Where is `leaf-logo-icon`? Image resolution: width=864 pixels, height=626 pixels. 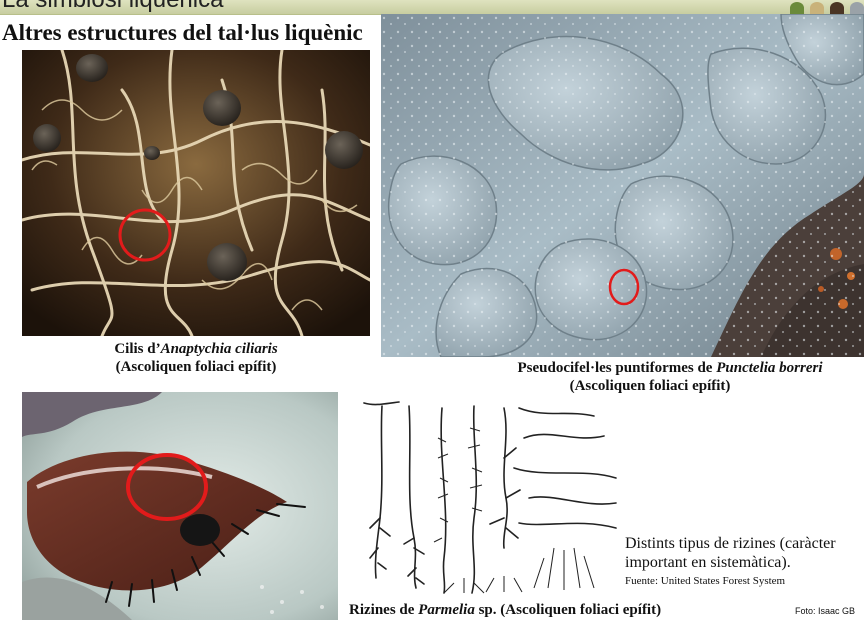
leaf-logo-icon is located at coordinates (797, 8).